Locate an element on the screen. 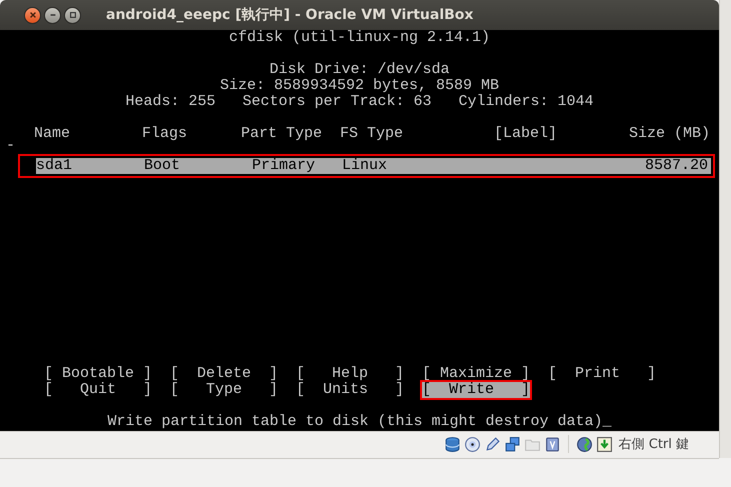 Image resolution: width=731 pixels, height=487 pixels. table-cell-text: Linux is located at coordinates (365, 166).